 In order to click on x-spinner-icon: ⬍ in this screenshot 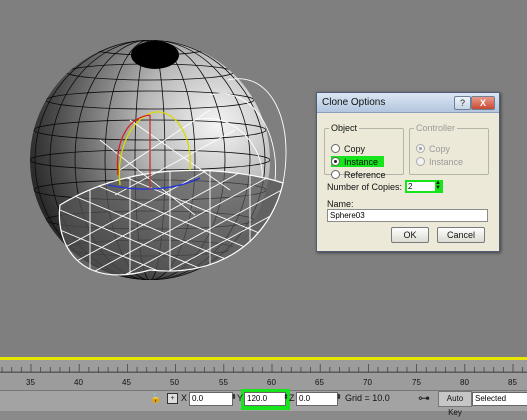, I will do `click(234, 397)`.